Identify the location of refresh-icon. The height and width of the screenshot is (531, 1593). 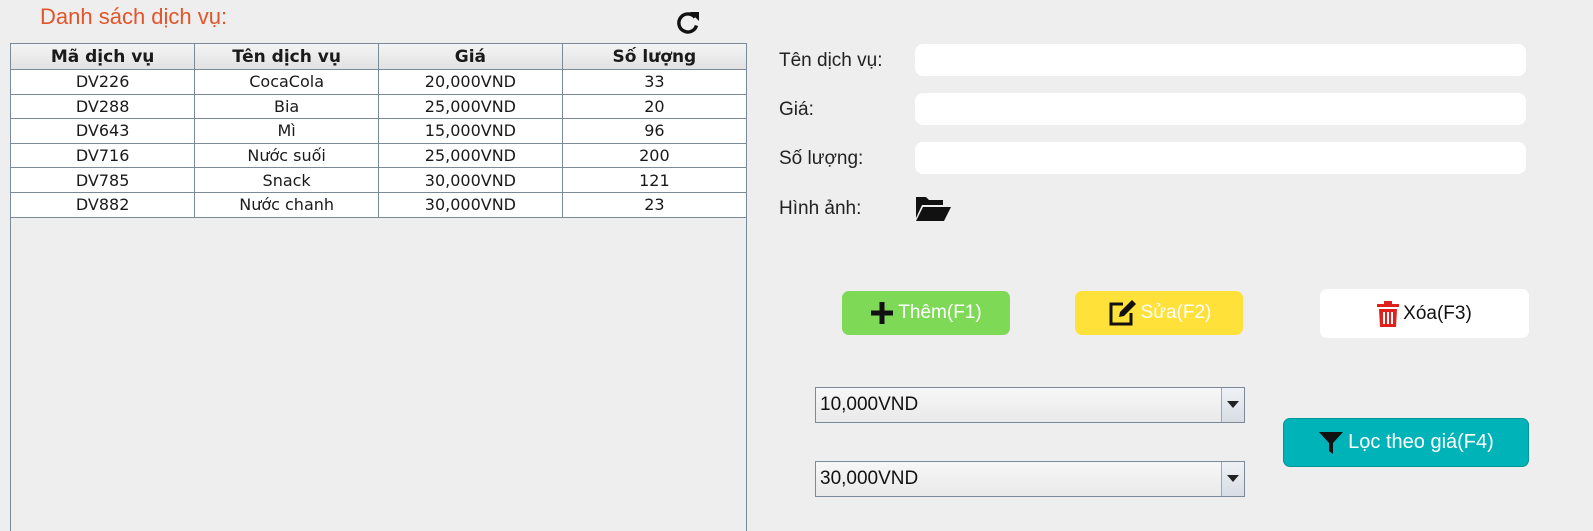
(688, 23).